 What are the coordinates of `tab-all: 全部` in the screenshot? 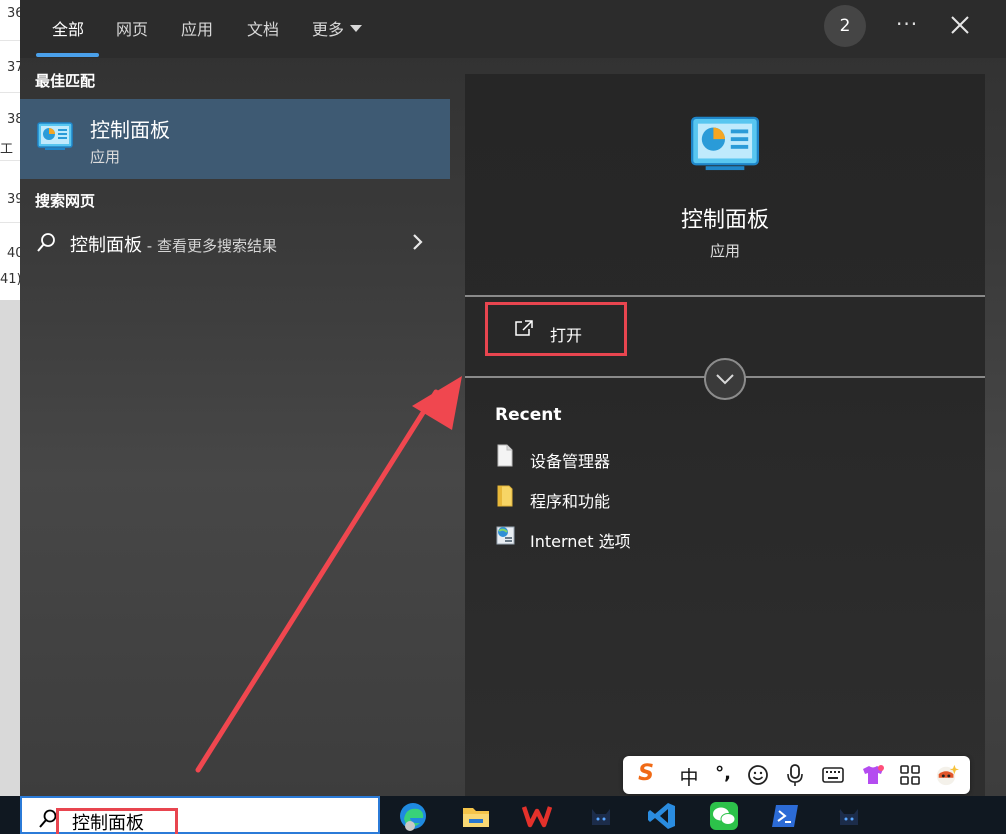 It's located at (68, 28).